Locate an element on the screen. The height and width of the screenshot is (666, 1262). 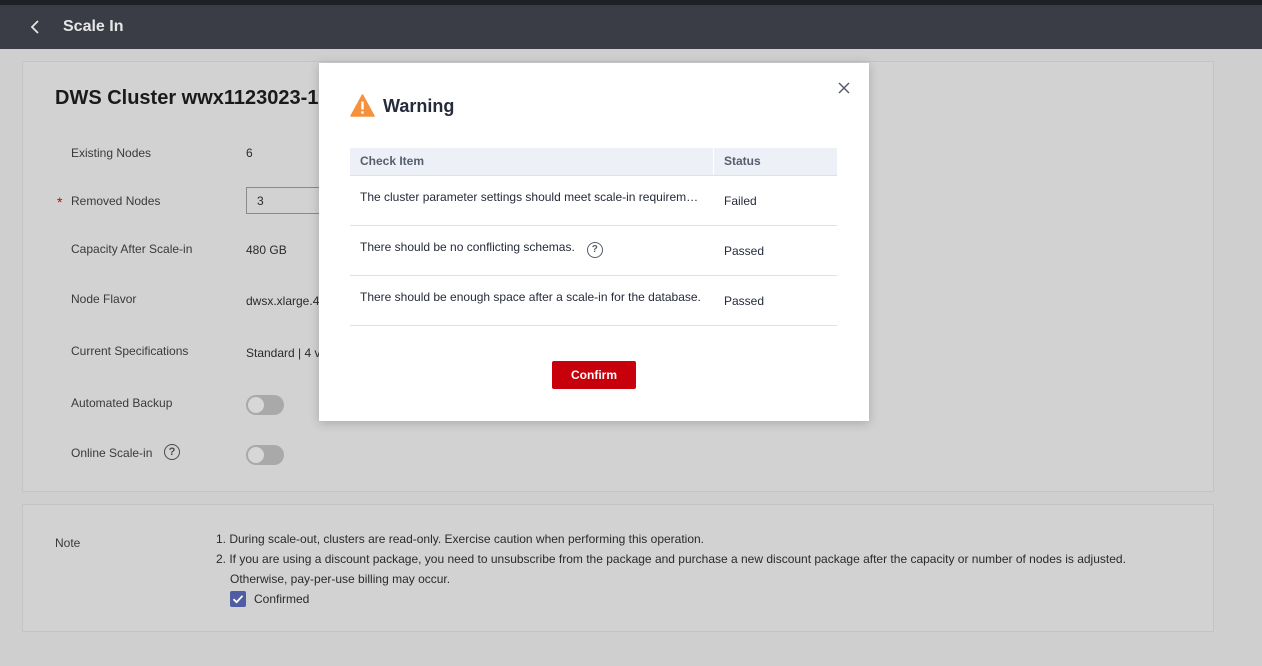
checkmark-icon is located at coordinates (238, 599).